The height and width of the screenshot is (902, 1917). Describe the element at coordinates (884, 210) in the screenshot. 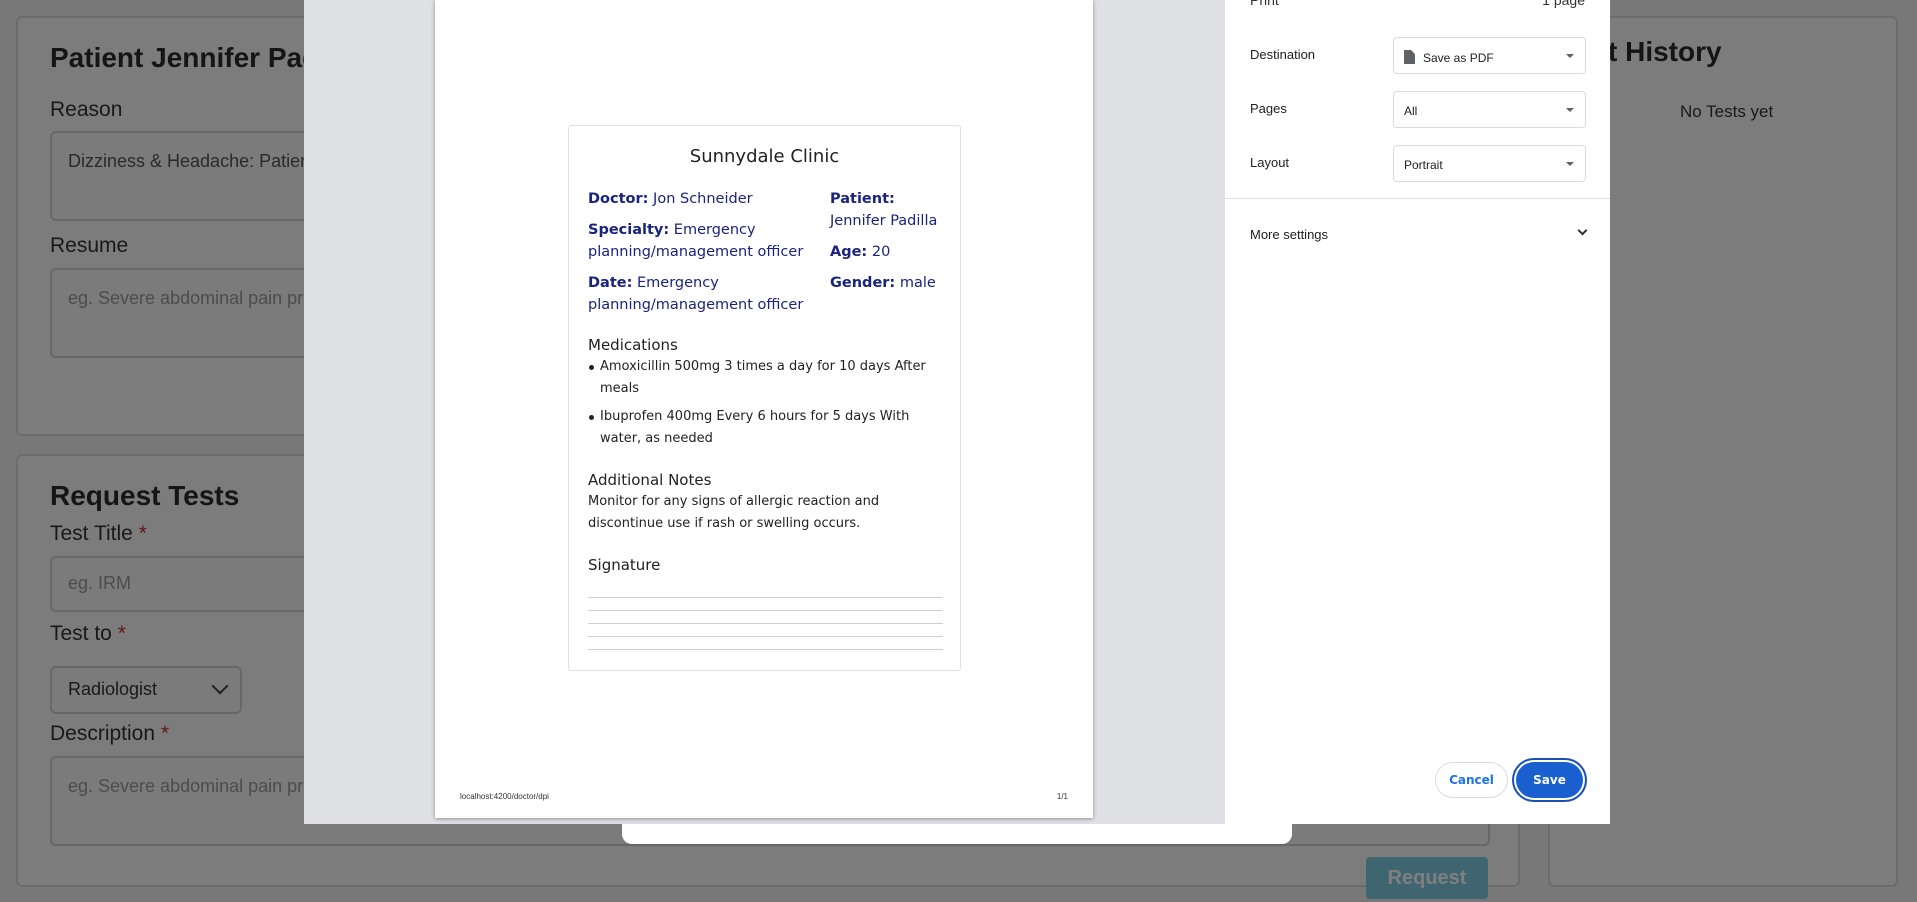

I see `patient-row: Patient: Jennifer Padilla` at that location.